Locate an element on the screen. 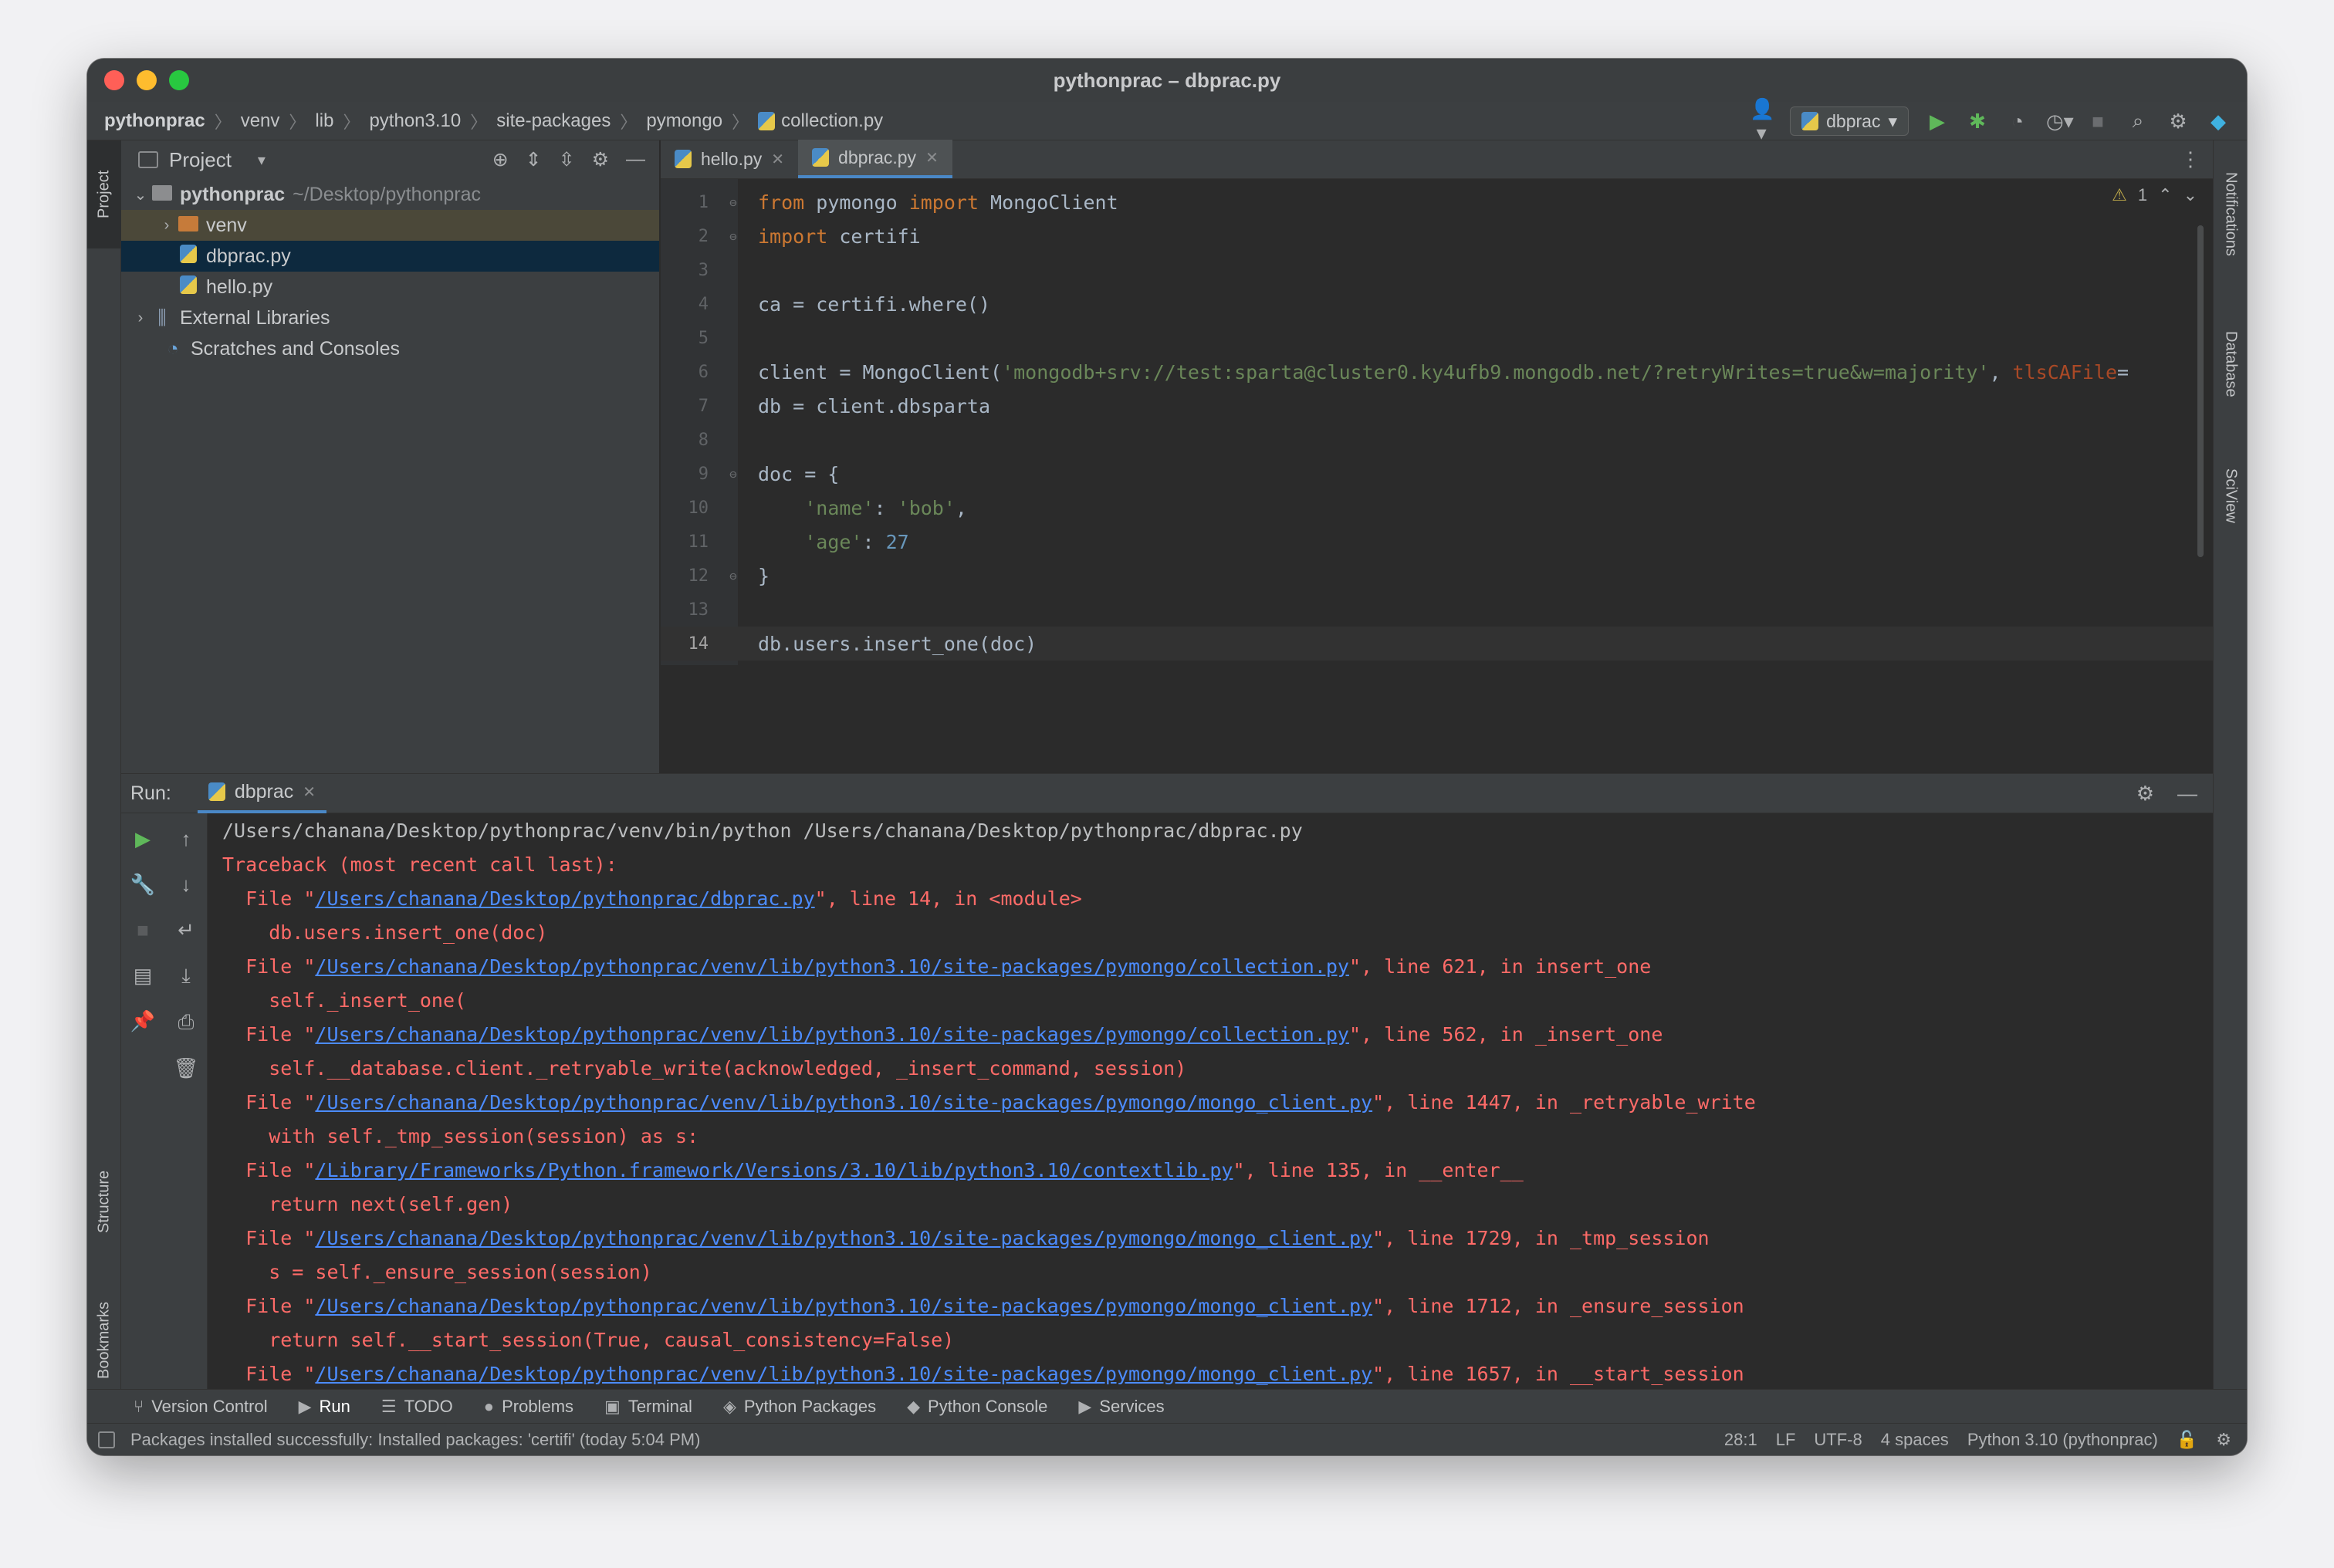 Image resolution: width=2334 pixels, height=1568 pixels. print-icon: ⎙ is located at coordinates (186, 1022).